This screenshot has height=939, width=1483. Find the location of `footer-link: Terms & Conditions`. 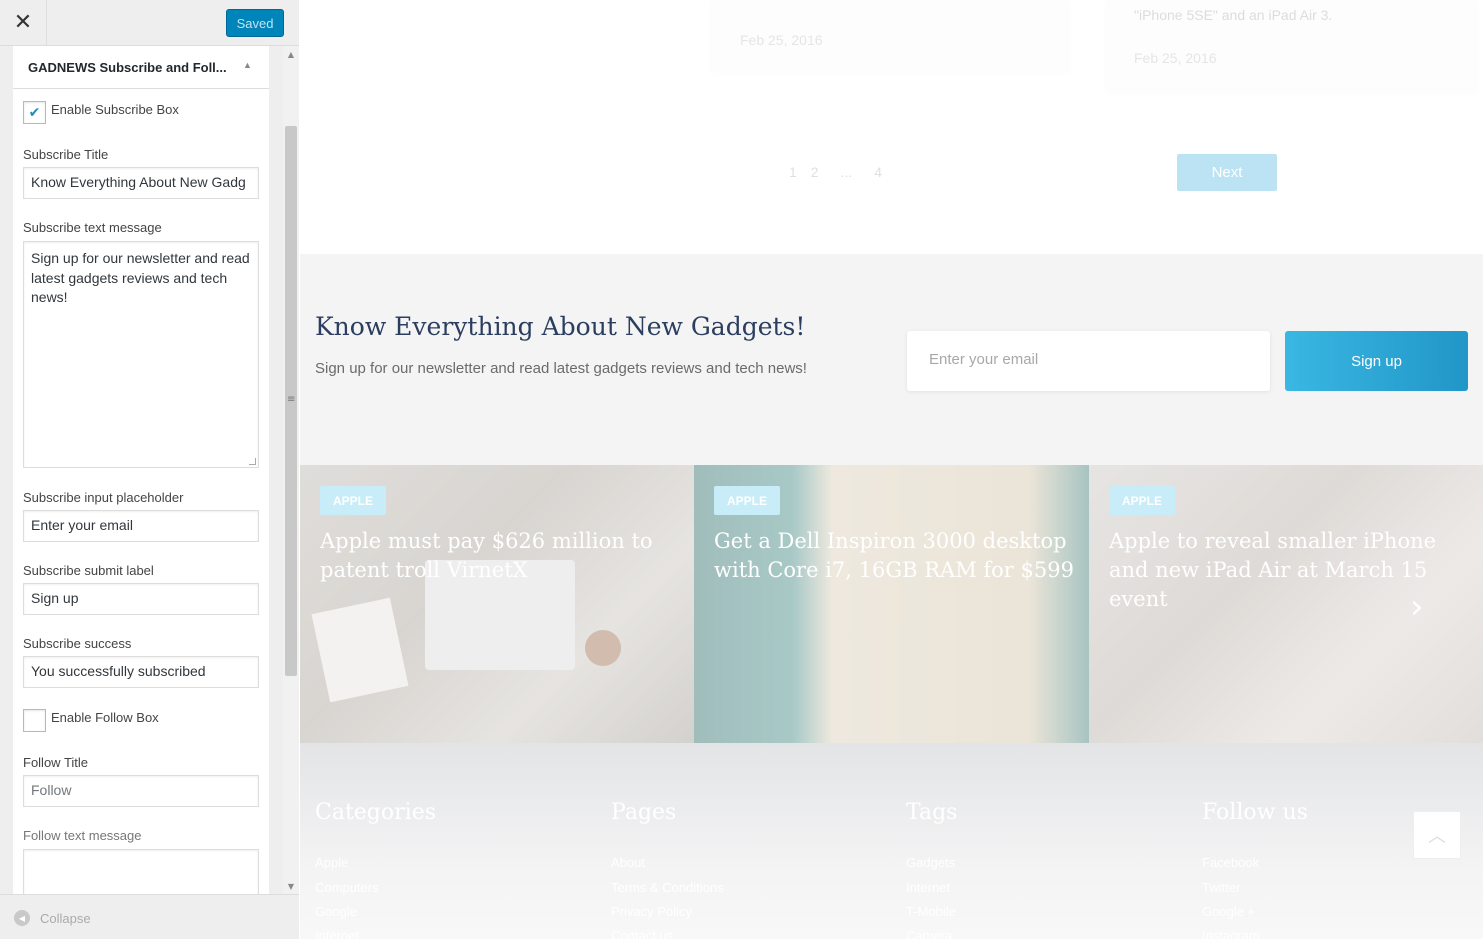

footer-link: Terms & Conditions is located at coordinates (667, 887).